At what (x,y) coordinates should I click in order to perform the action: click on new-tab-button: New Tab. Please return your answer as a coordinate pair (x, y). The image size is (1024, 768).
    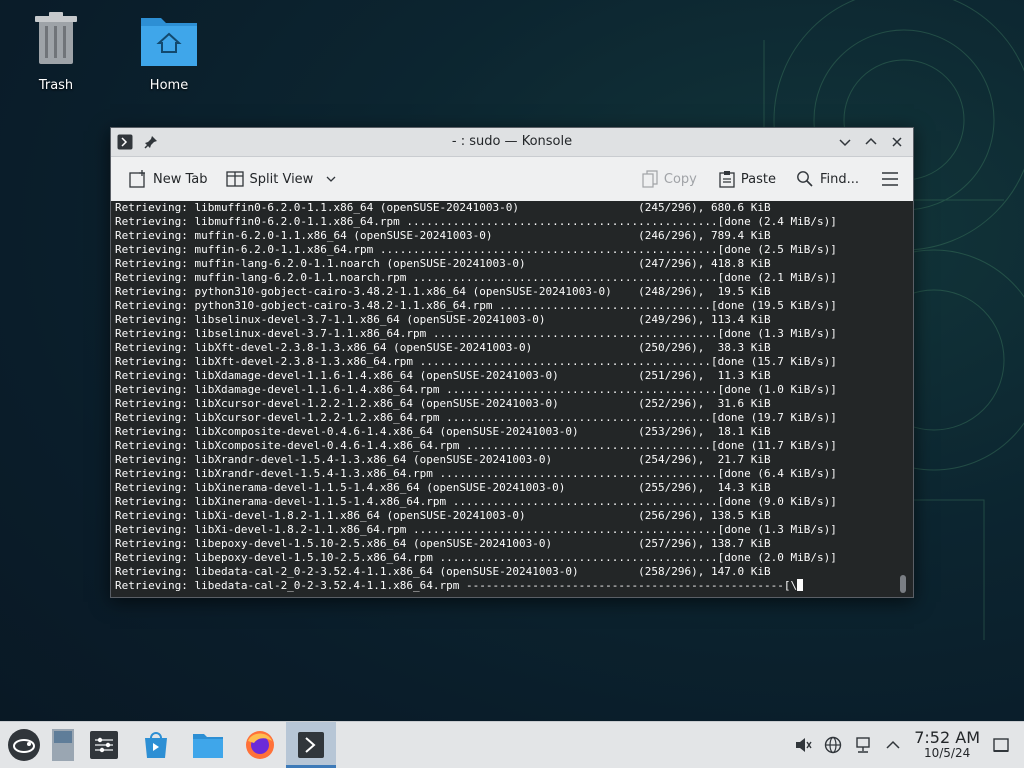
    Looking at the image, I should click on (168, 179).